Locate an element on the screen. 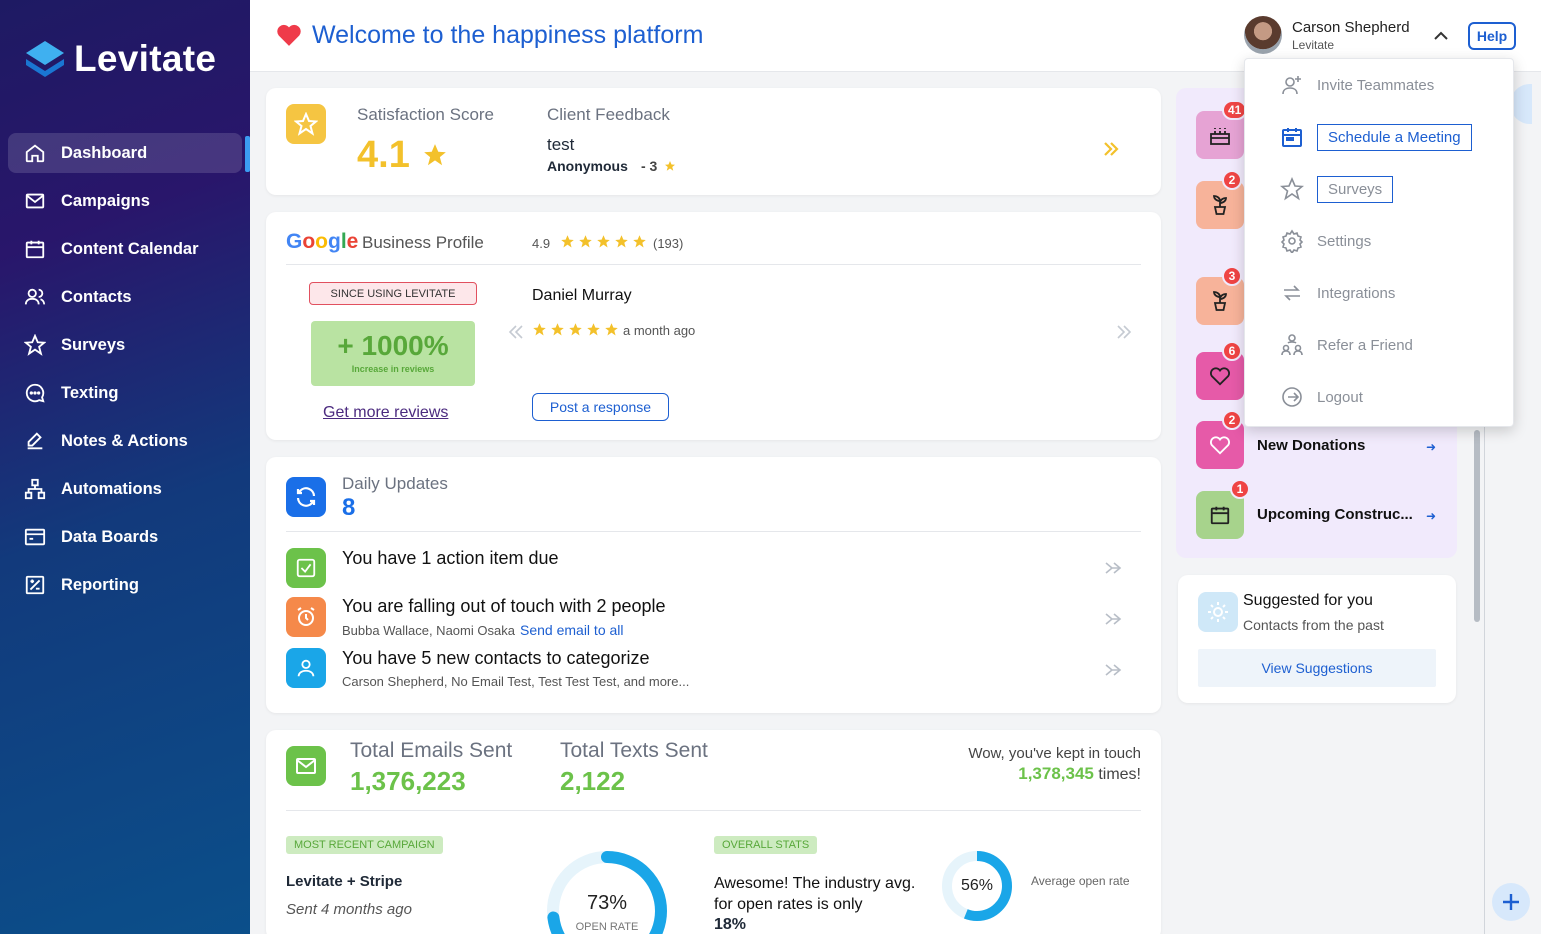  report-icon is located at coordinates (35, 585).